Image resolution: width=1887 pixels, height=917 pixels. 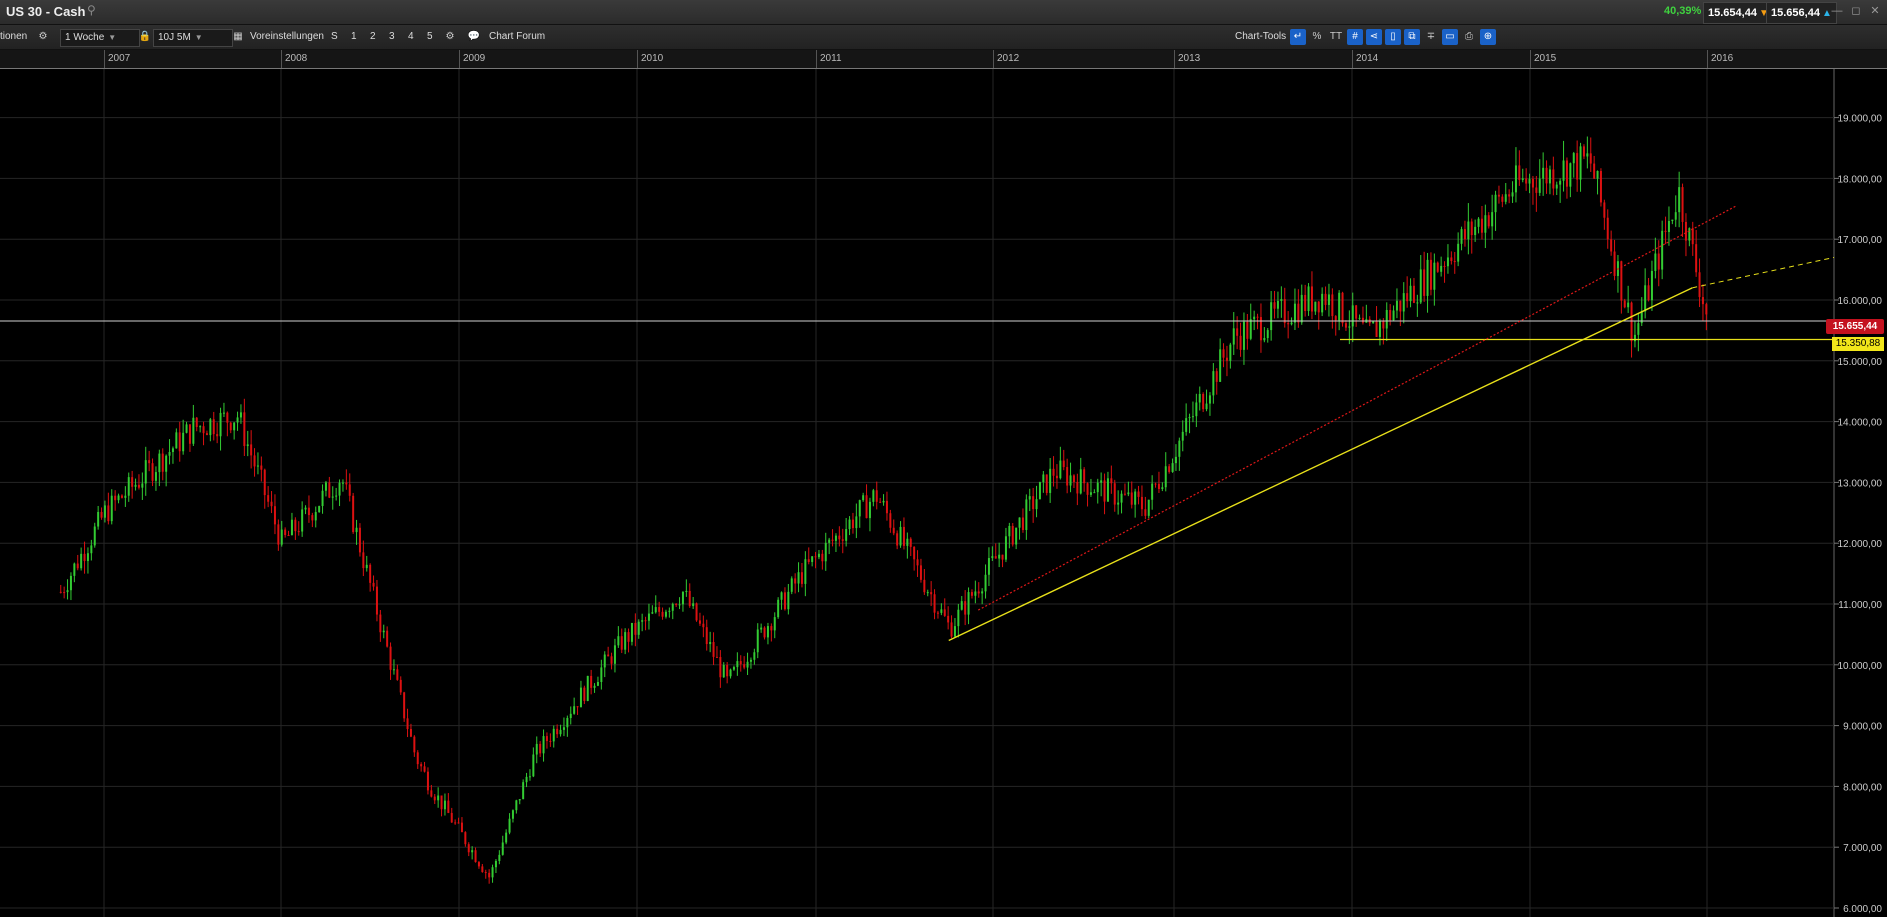 I want to click on price-tick-label: 7.000,00, so click(x=1862, y=848).